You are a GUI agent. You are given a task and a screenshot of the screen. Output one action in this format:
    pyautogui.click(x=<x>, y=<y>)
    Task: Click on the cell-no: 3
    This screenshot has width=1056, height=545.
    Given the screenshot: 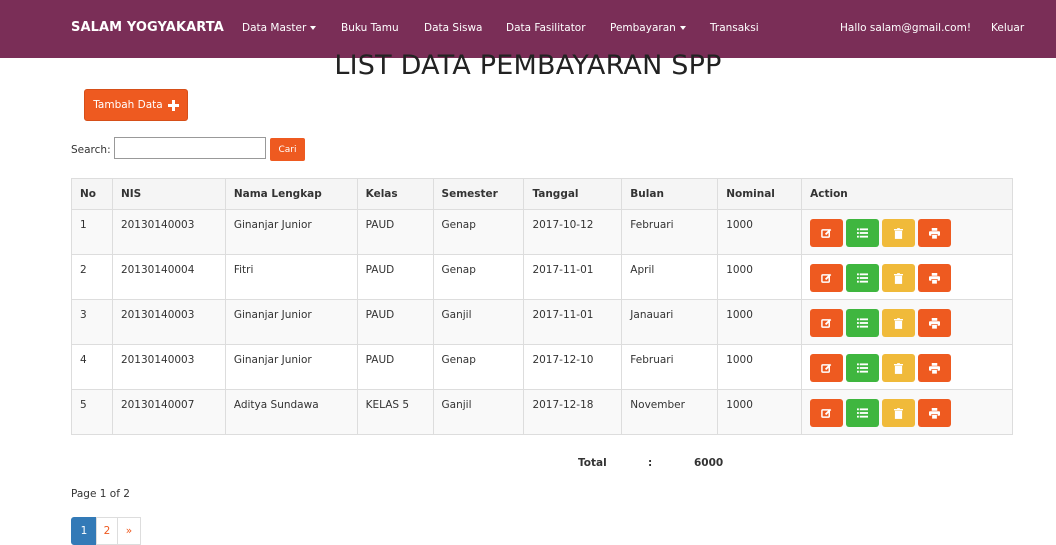 What is the action you would take?
    pyautogui.click(x=92, y=322)
    